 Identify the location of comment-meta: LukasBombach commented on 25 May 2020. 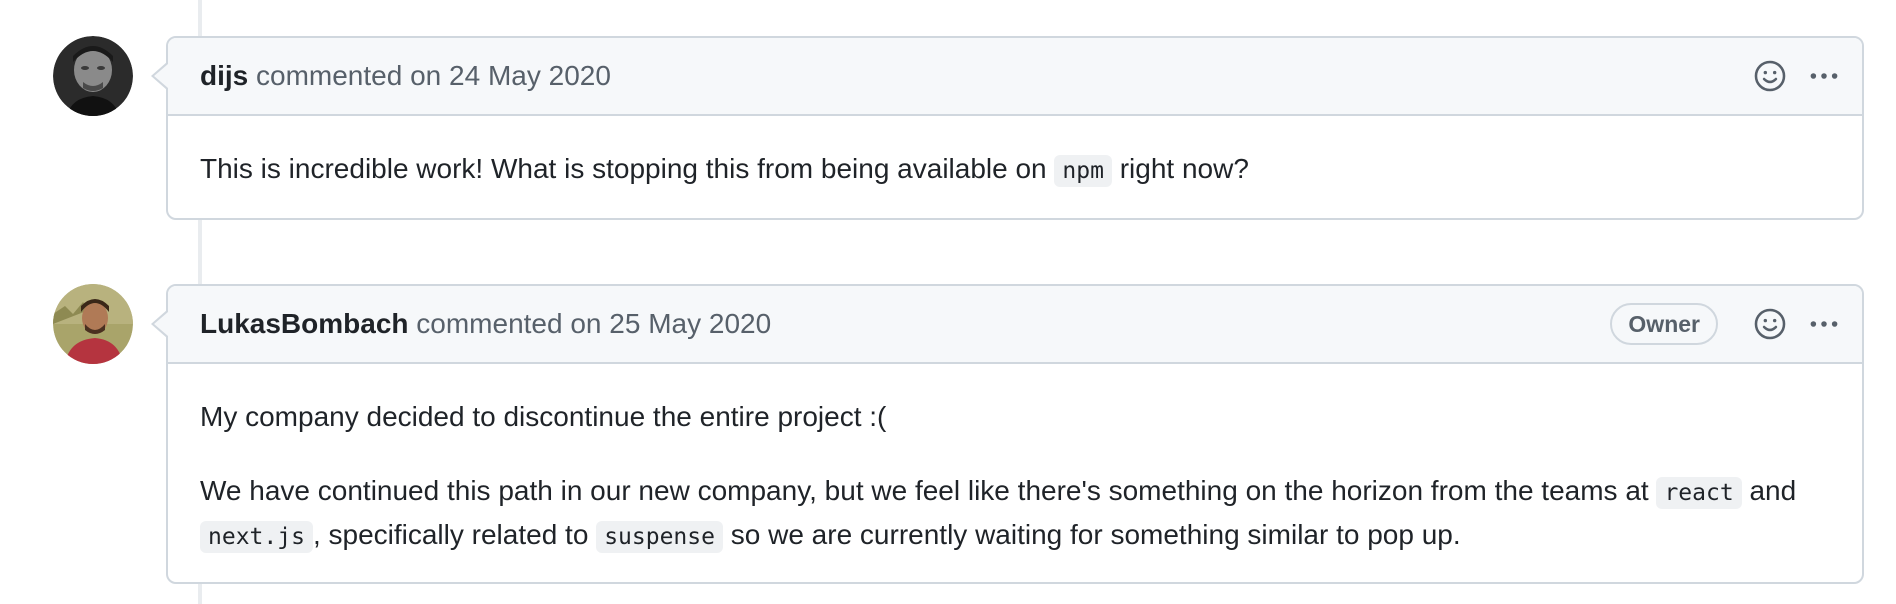
(485, 324).